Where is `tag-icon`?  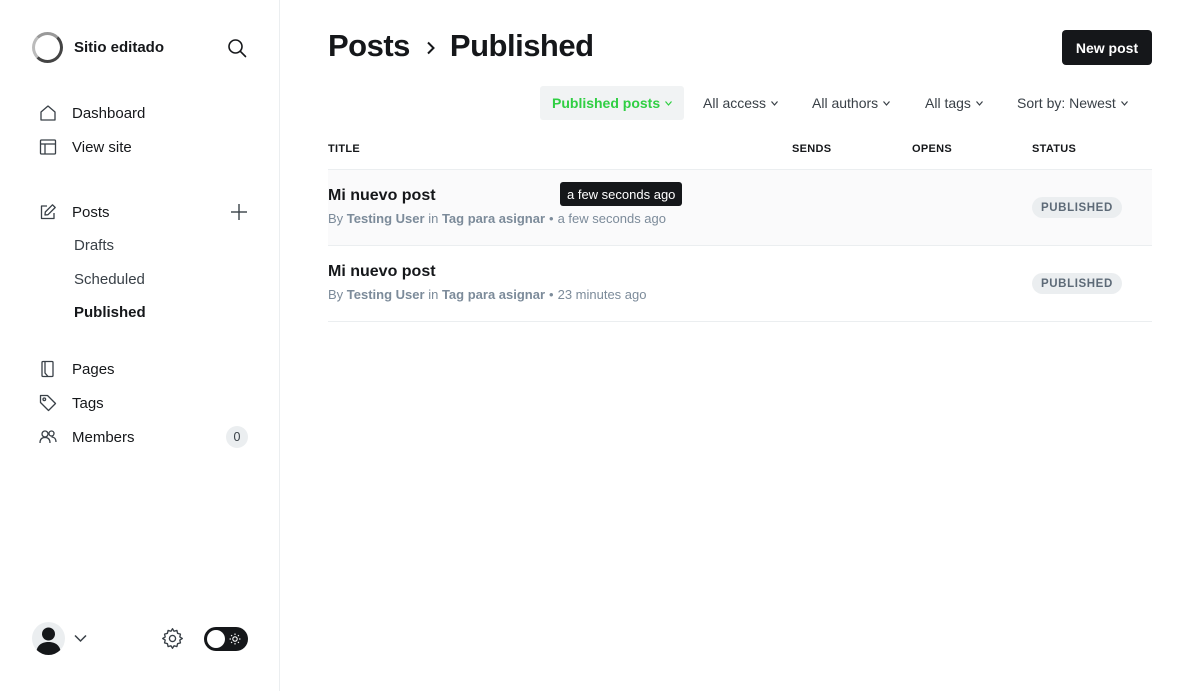
tag-icon is located at coordinates (48, 403).